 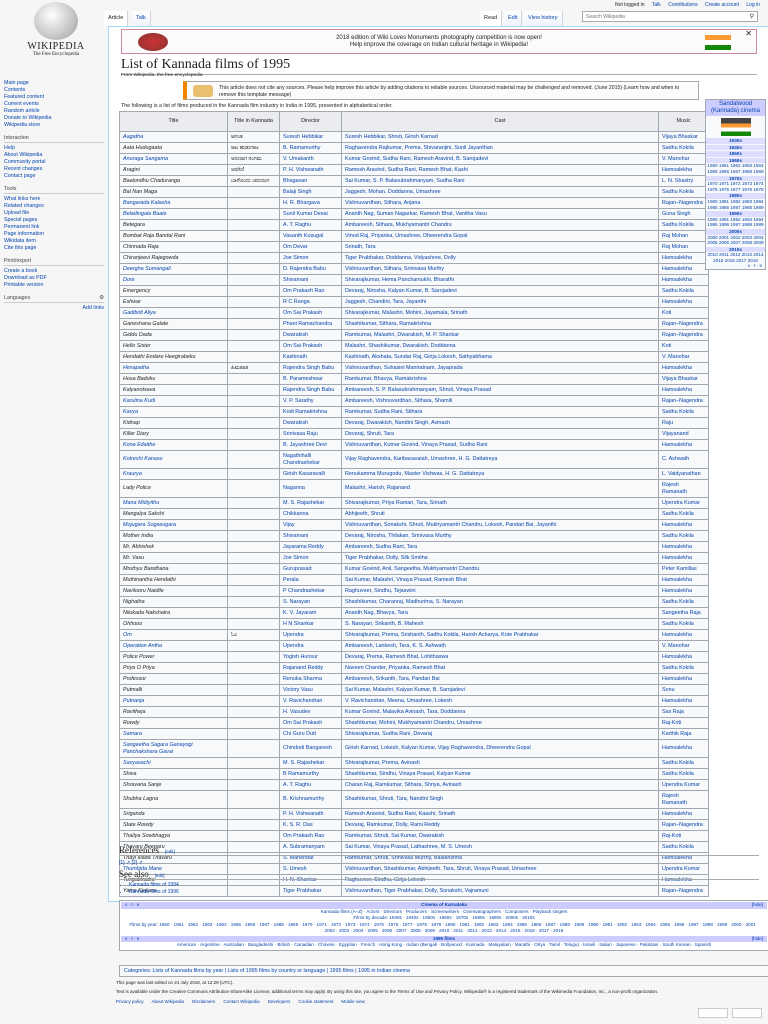 I want to click on film-title-cell: Shiva, so click(x=173, y=774).